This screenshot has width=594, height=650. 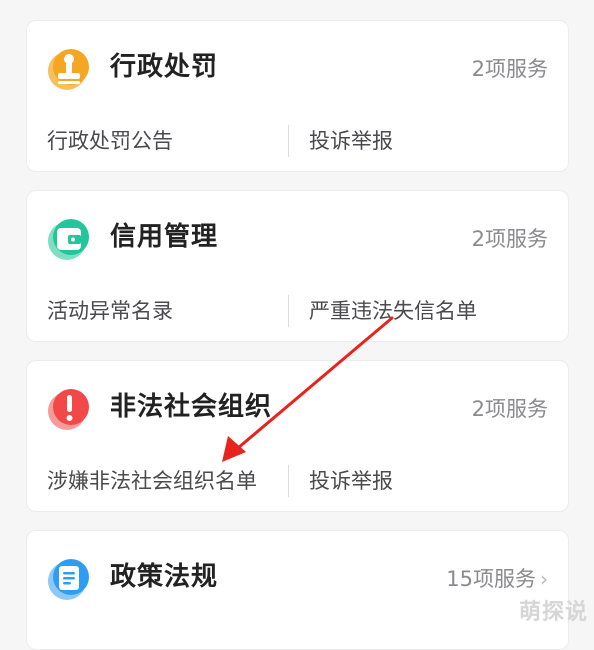 I want to click on service-links: 行政处罚公告 投诉举报, so click(x=297, y=138).